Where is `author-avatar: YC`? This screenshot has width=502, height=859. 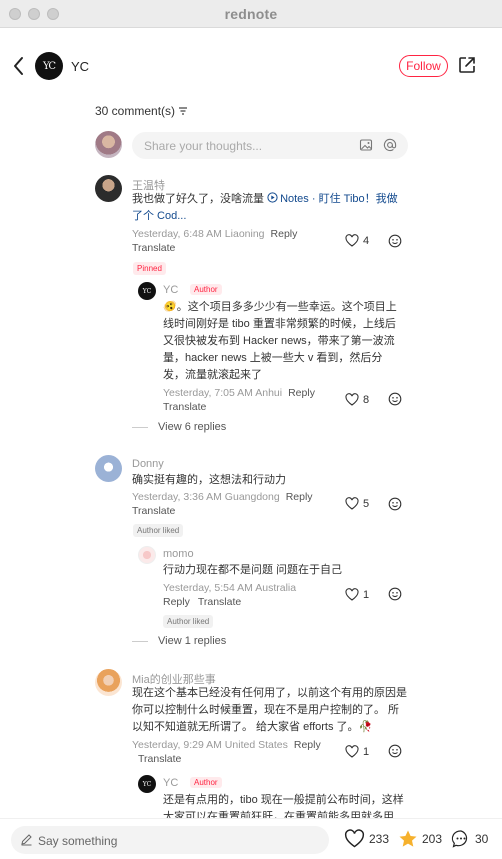
author-avatar: YC is located at coordinates (49, 66).